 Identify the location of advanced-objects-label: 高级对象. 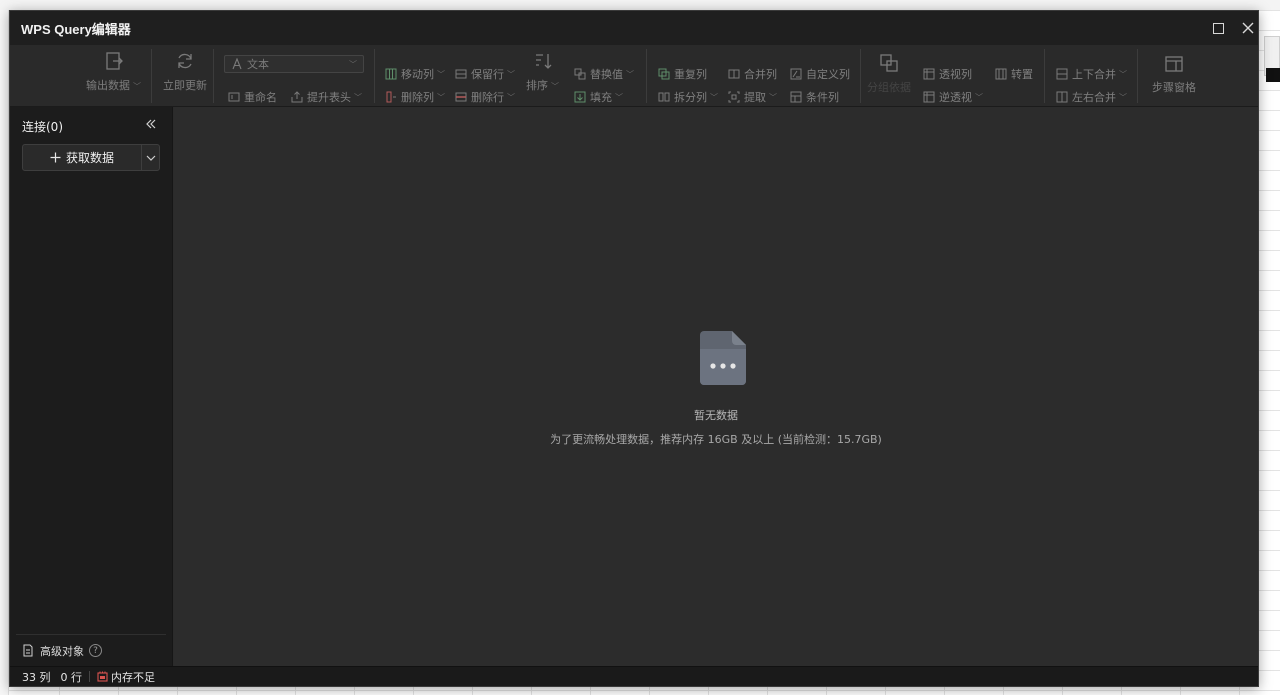
(62, 651).